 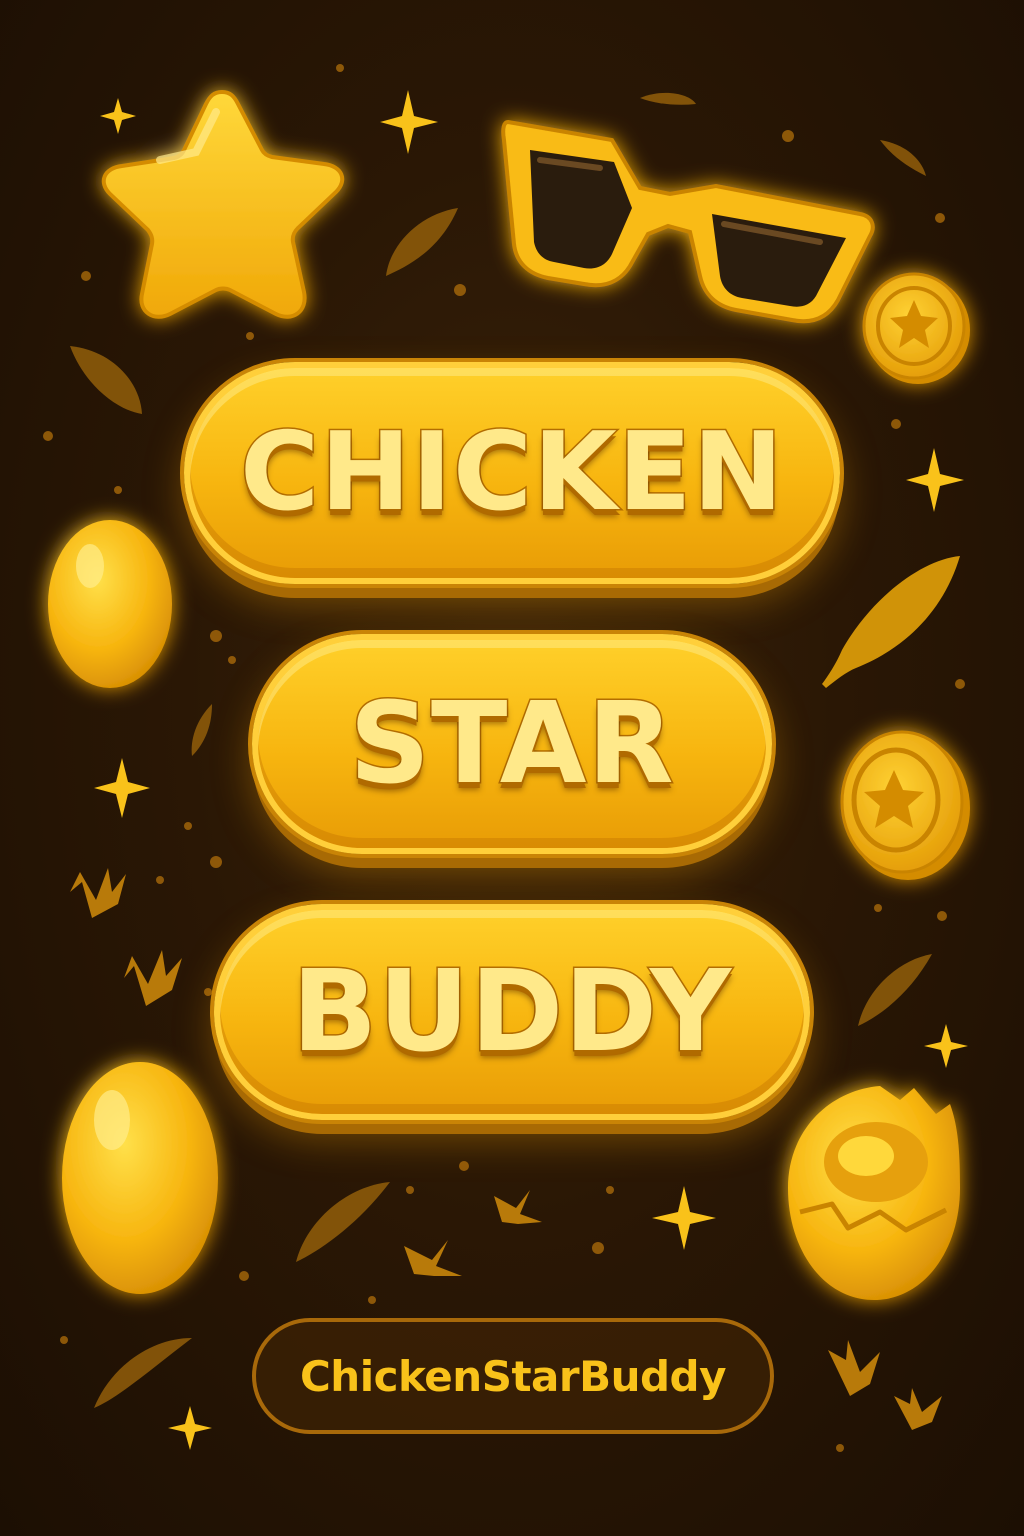 I want to click on title-button-label: CHICKEN, so click(x=512, y=472).